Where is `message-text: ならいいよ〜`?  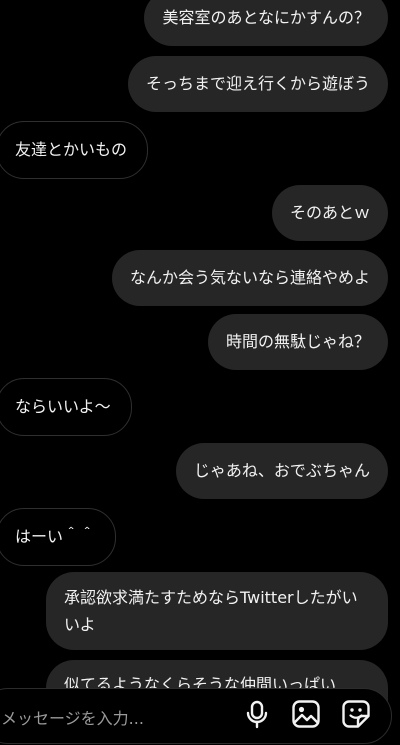
message-text: ならいいよ〜 is located at coordinates (63, 406).